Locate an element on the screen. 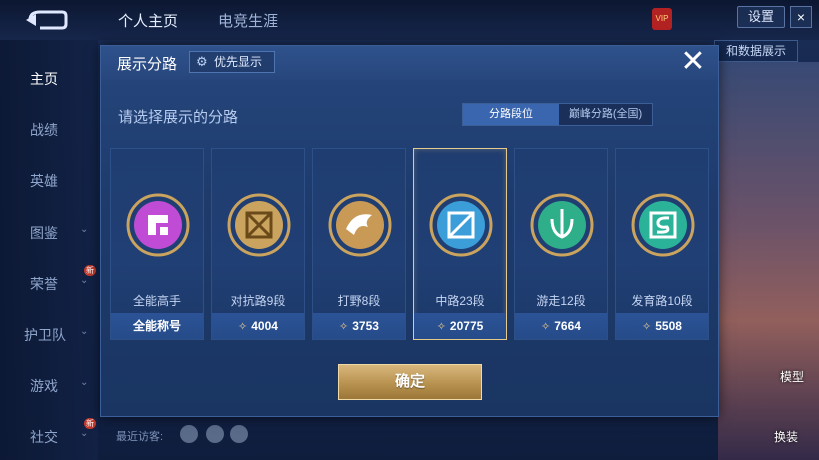  modal-title: 展示分路 is located at coordinates (147, 64).